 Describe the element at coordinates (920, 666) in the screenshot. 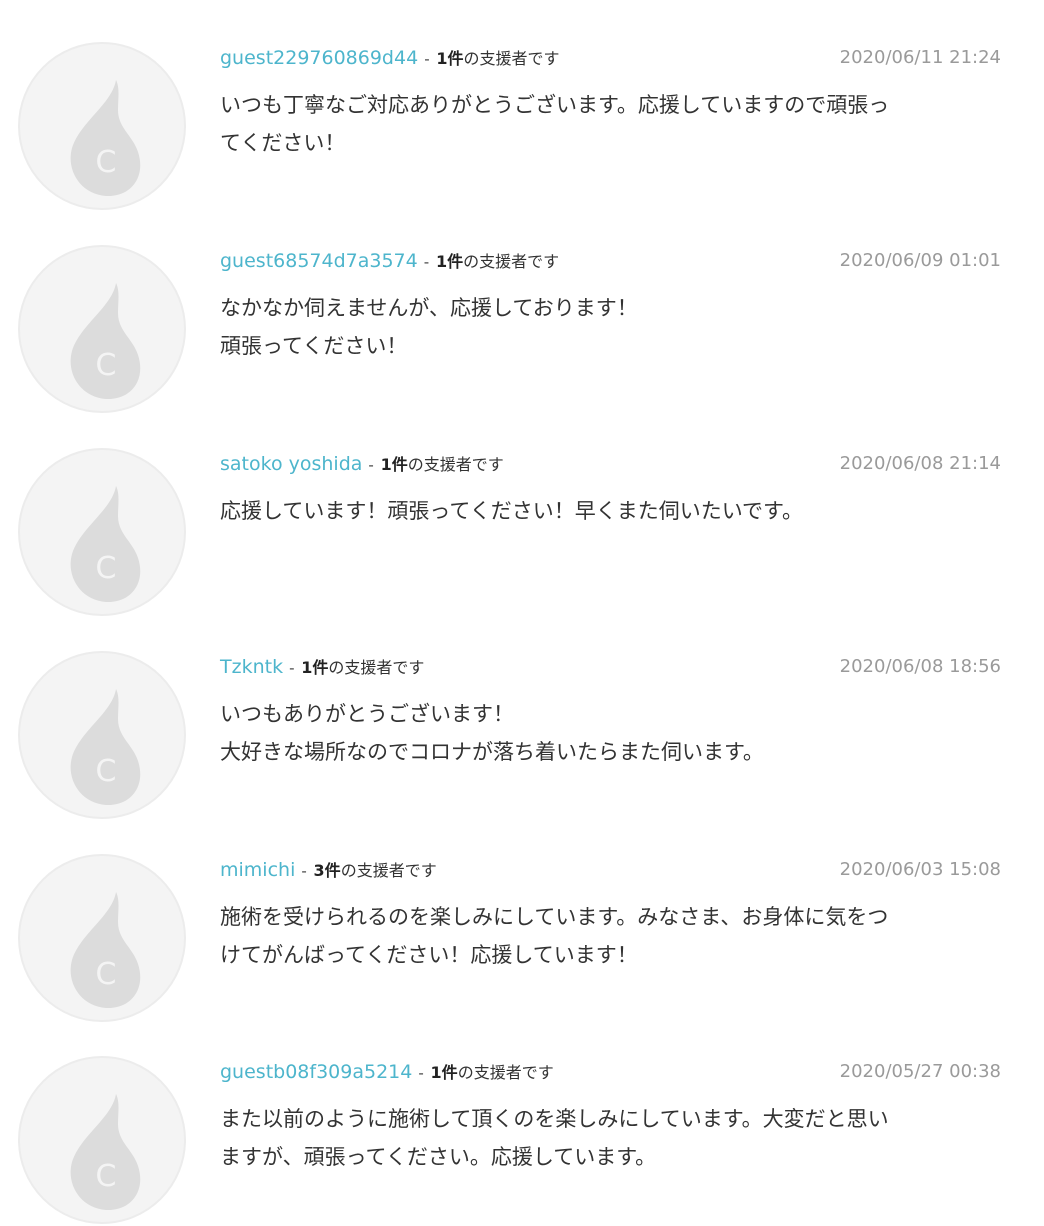

I see `comment-date: 2020/06/08 18:56` at that location.